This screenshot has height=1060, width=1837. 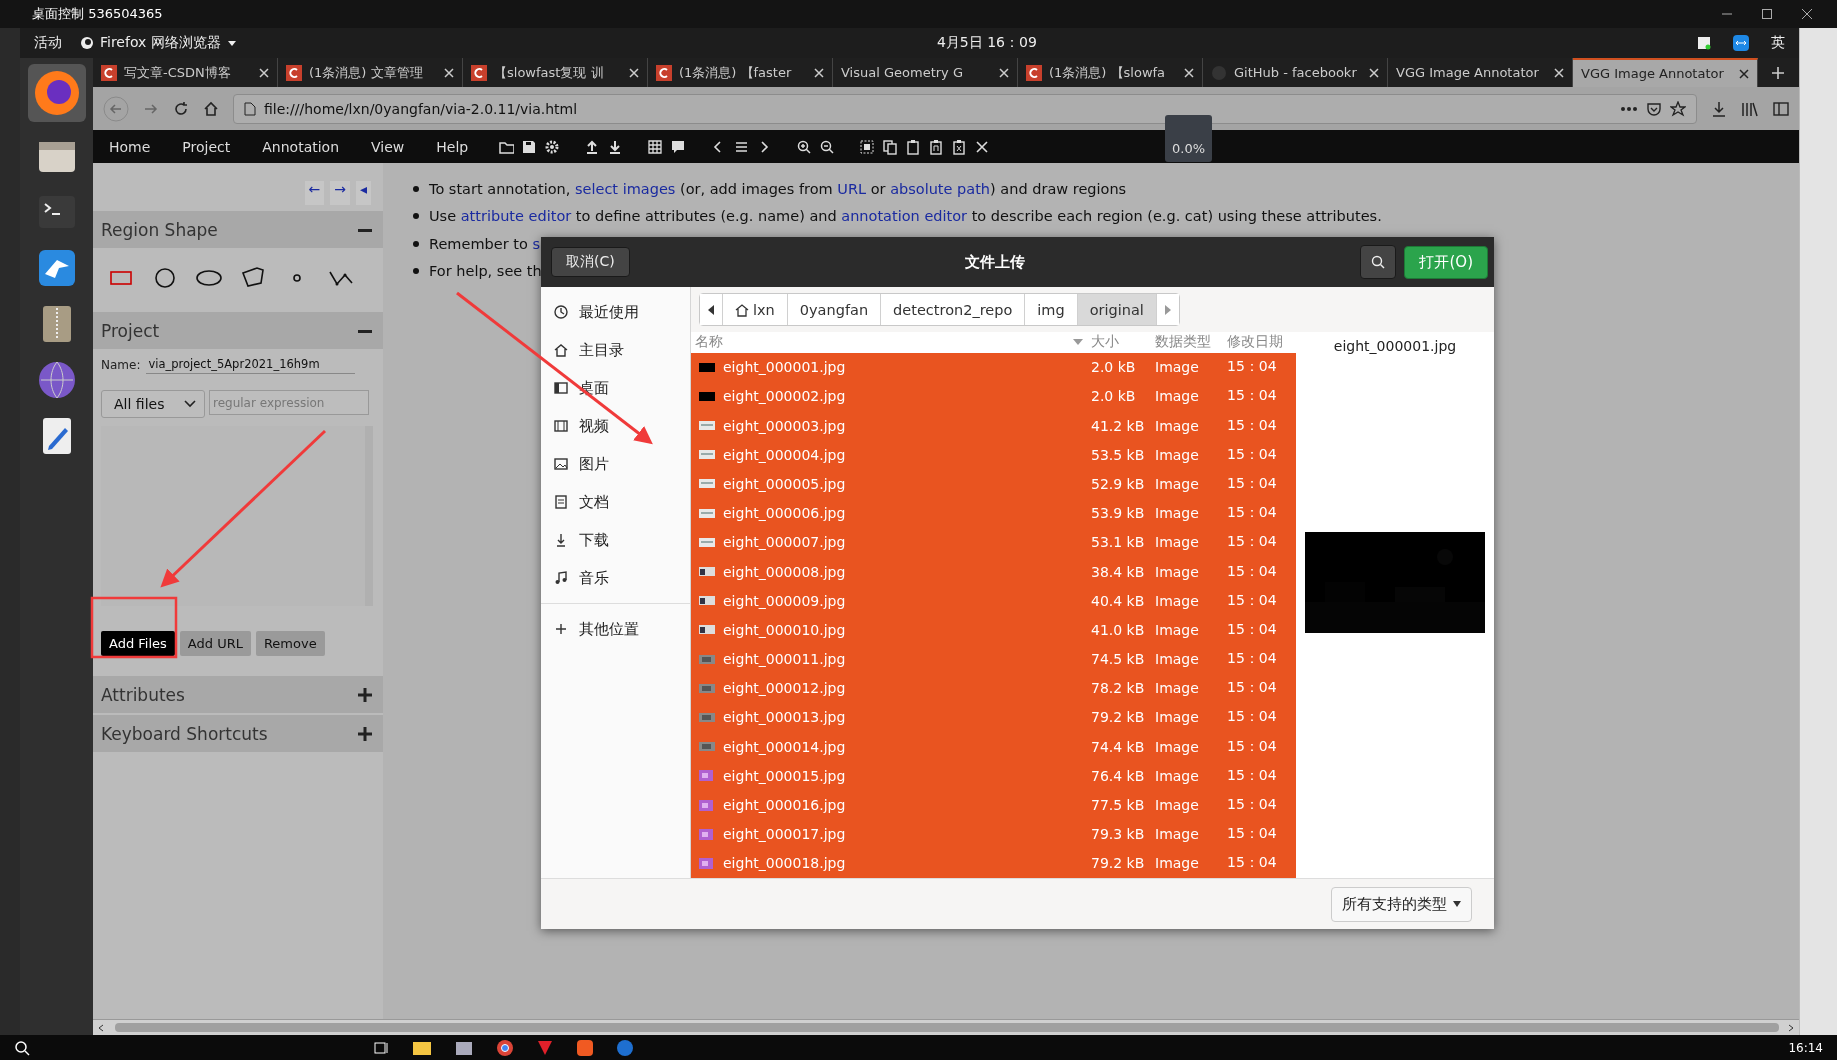 What do you see at coordinates (678, 146) in the screenshot?
I see `comment-icon` at bounding box center [678, 146].